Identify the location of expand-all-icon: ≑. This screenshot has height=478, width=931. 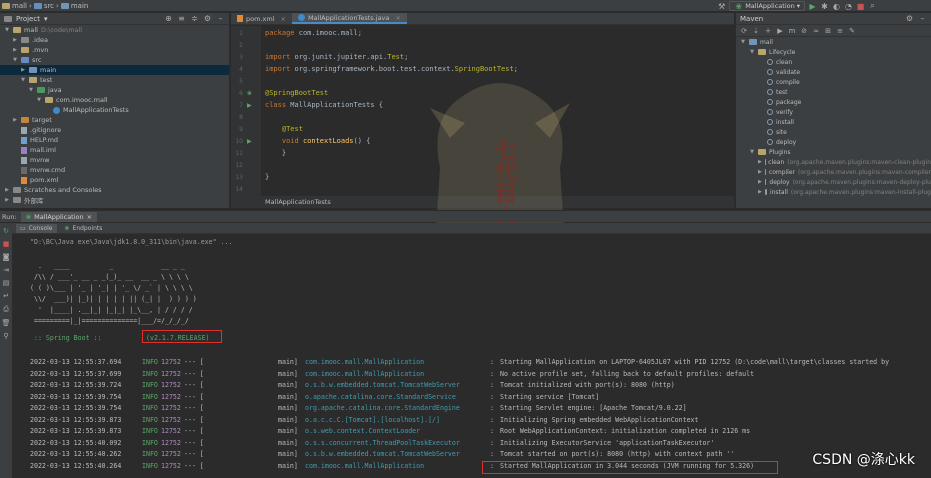
(194, 18).